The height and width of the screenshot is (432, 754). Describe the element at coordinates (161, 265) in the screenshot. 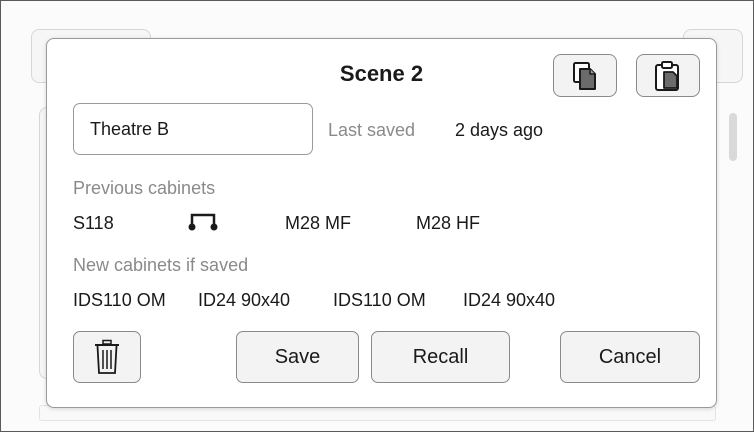

I see `new-cabinets-label: New cabinets if saved` at that location.